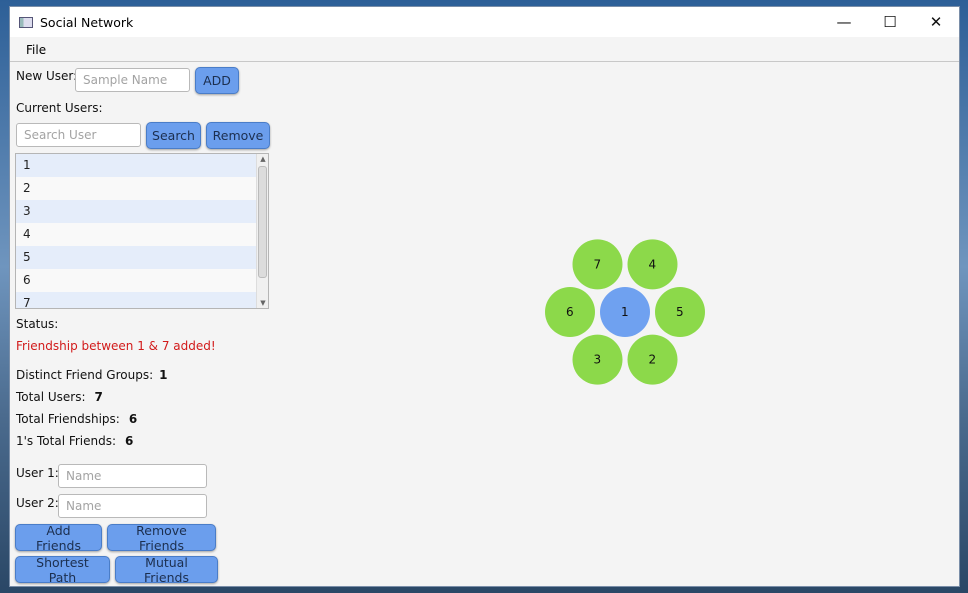 Image resolution: width=968 pixels, height=593 pixels. What do you see at coordinates (238, 135) in the screenshot?
I see `remove-user-button: Remove` at bounding box center [238, 135].